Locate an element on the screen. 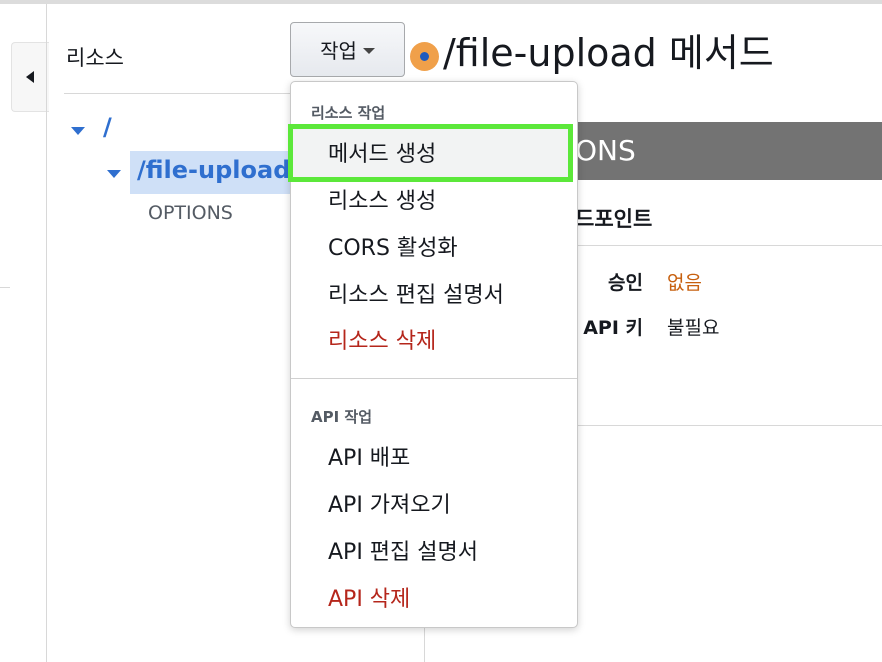 This screenshot has width=882, height=662. sidebar-collapse-button is located at coordinates (30, 77).